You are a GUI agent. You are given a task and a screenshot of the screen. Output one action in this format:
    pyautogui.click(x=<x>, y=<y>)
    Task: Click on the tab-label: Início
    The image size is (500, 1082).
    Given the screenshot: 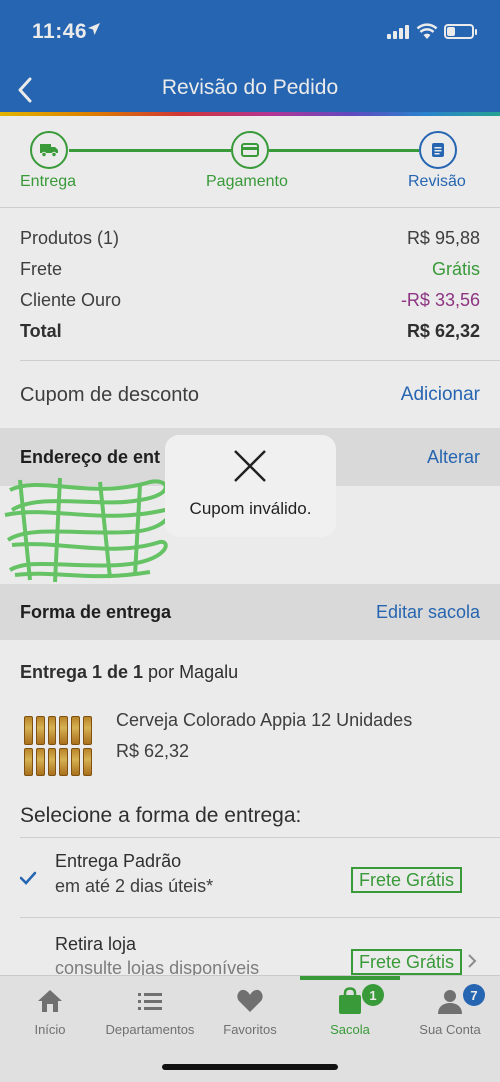 What is the action you would take?
    pyautogui.click(x=50, y=1029)
    